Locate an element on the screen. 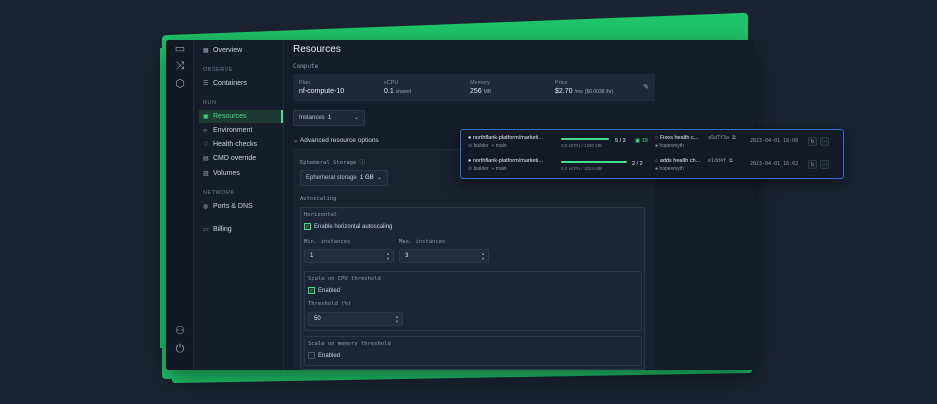  branch-icon: ⑂ is located at coordinates (493, 169).